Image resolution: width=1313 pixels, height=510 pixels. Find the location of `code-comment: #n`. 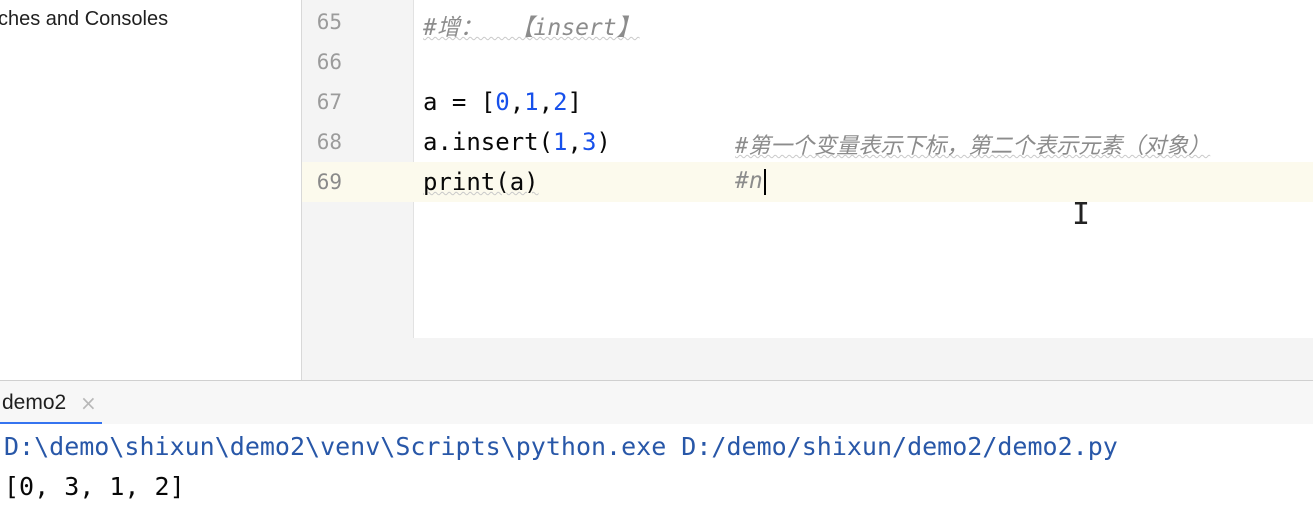

code-comment: #n is located at coordinates (749, 181).